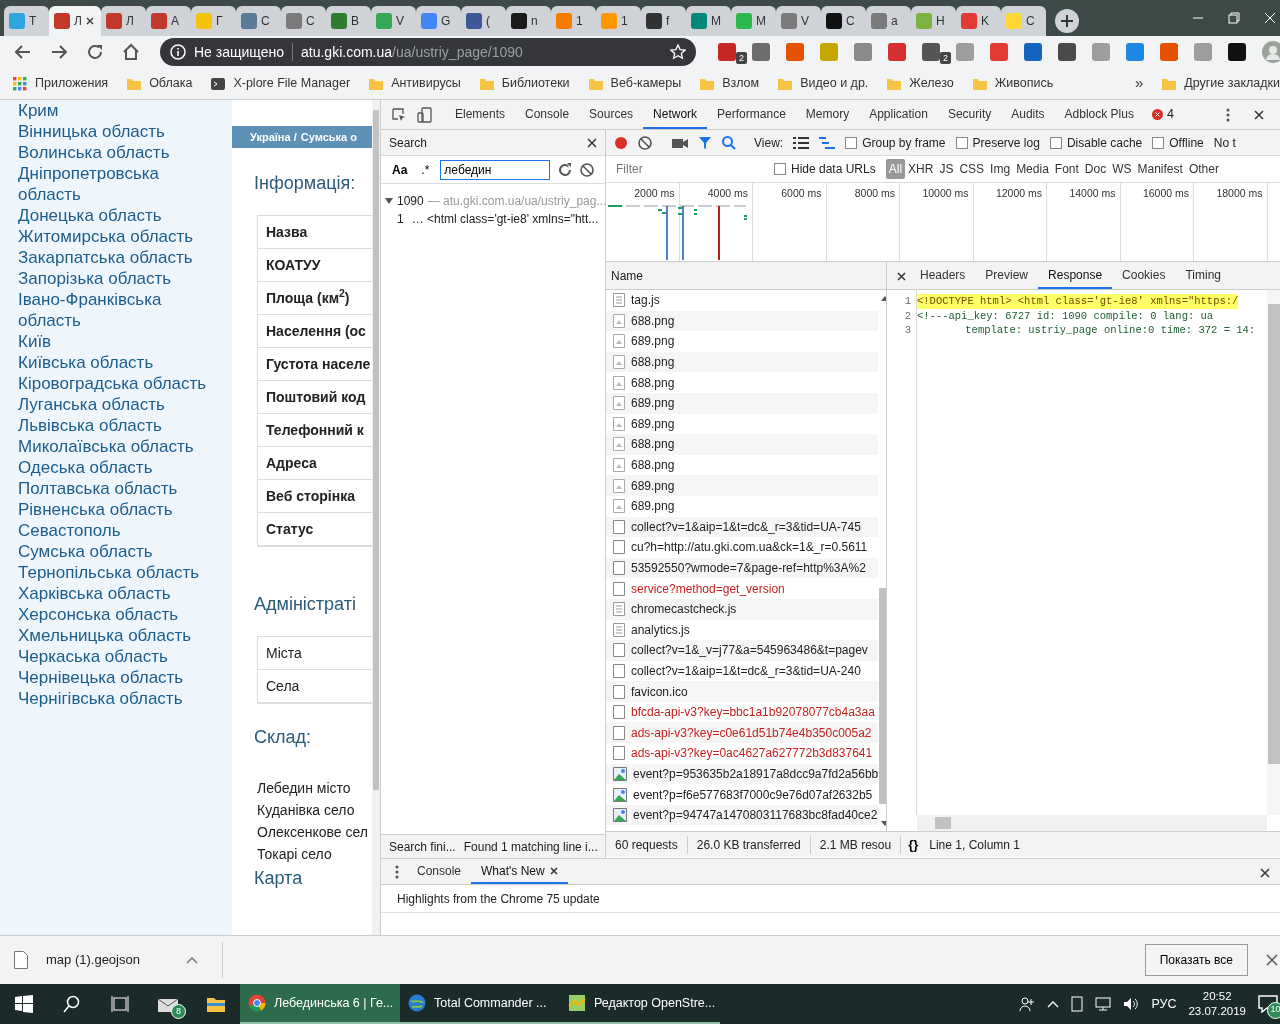 The image size is (1280, 1024). What do you see at coordinates (1203, 275) in the screenshot?
I see `detail-tab: Timing` at bounding box center [1203, 275].